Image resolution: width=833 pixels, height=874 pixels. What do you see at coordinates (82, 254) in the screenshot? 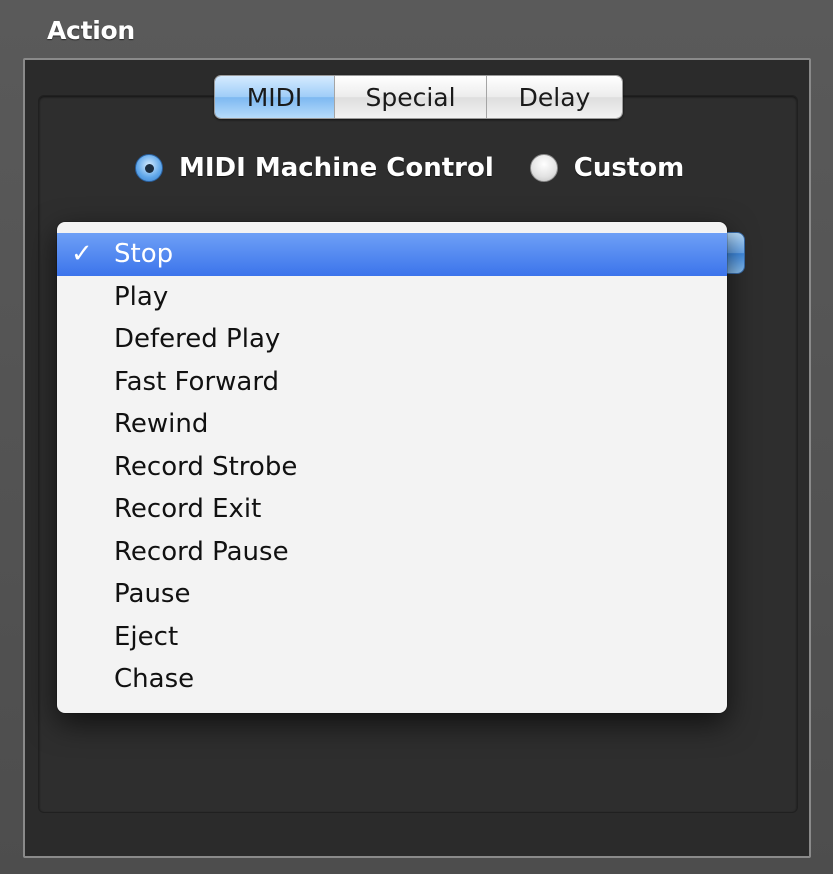
I see `checkmark-icon: ✓` at bounding box center [82, 254].